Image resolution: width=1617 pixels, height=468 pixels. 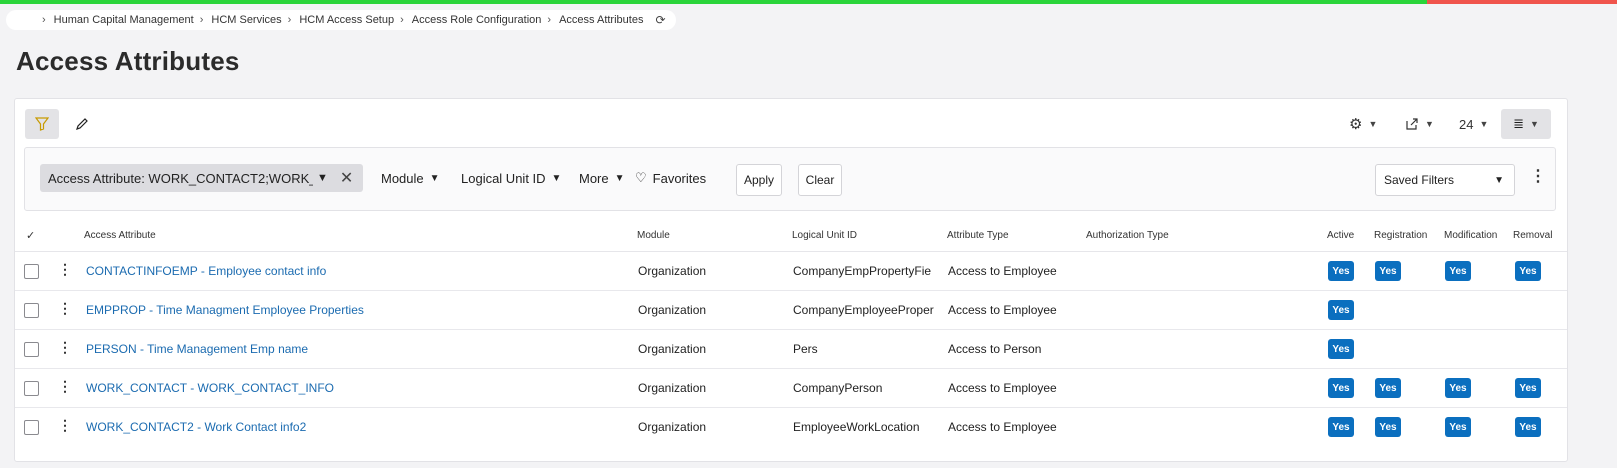 I want to click on logical-unit-cell: CompanyPerson, so click(x=838, y=388).